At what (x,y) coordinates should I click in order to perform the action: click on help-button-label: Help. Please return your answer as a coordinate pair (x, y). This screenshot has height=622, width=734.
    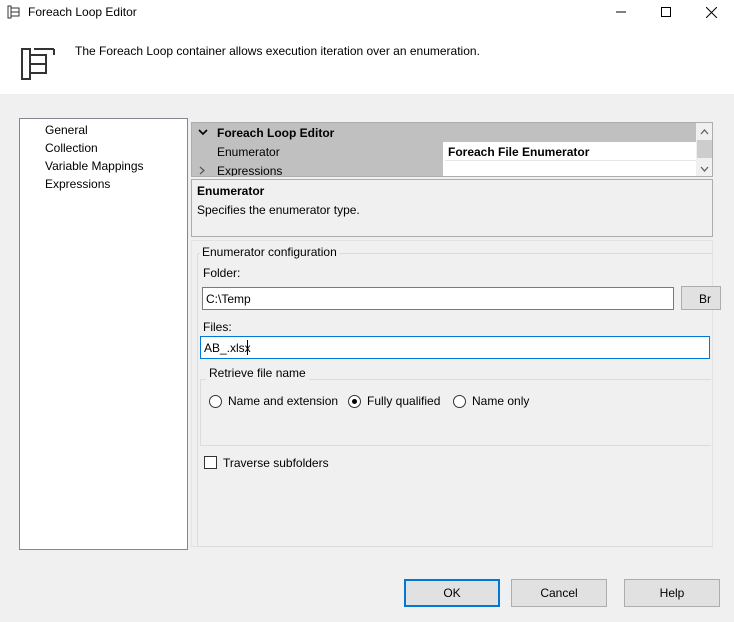
    Looking at the image, I should click on (672, 593).